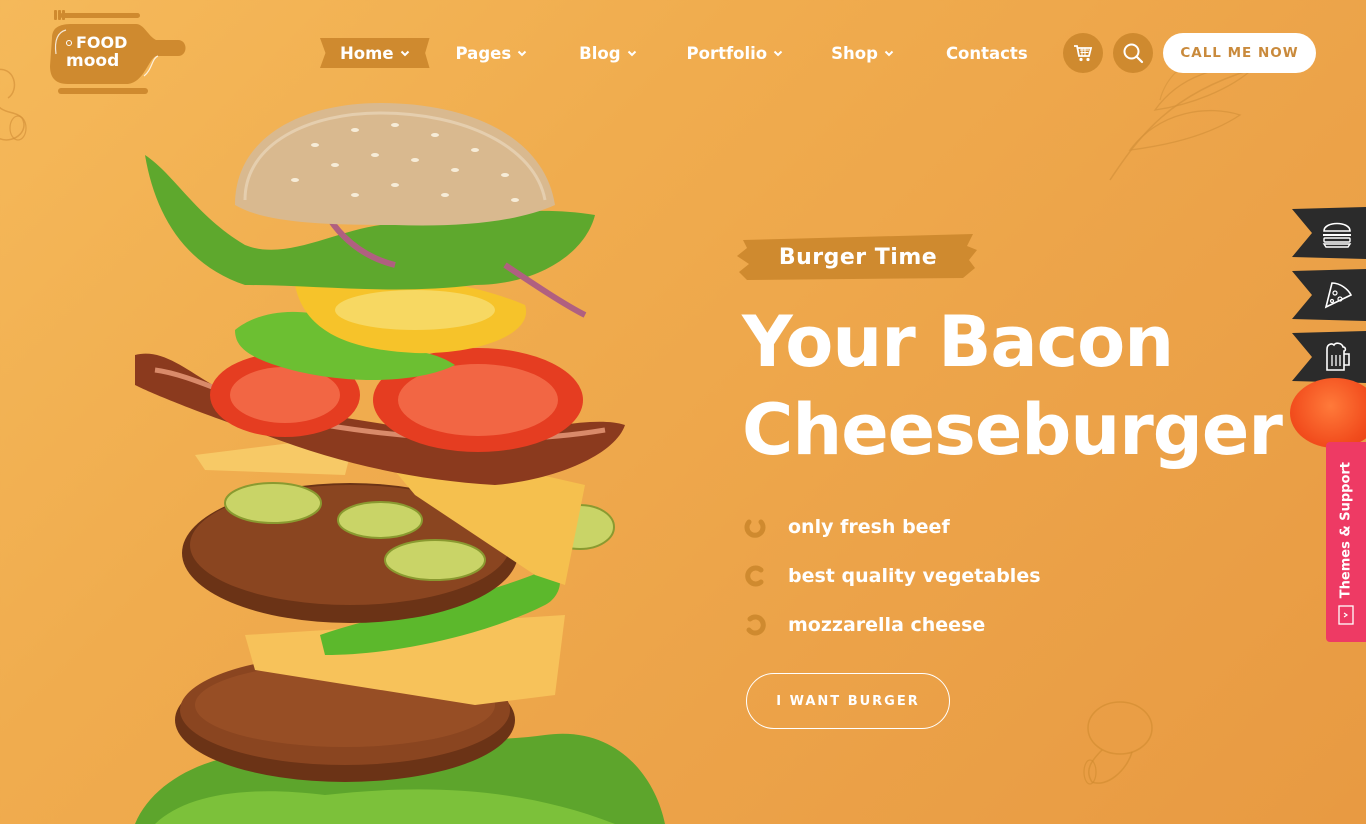 The width and height of the screenshot is (1366, 824). Describe the element at coordinates (727, 53) in the screenshot. I see `nav-item-label: Portfolio` at that location.